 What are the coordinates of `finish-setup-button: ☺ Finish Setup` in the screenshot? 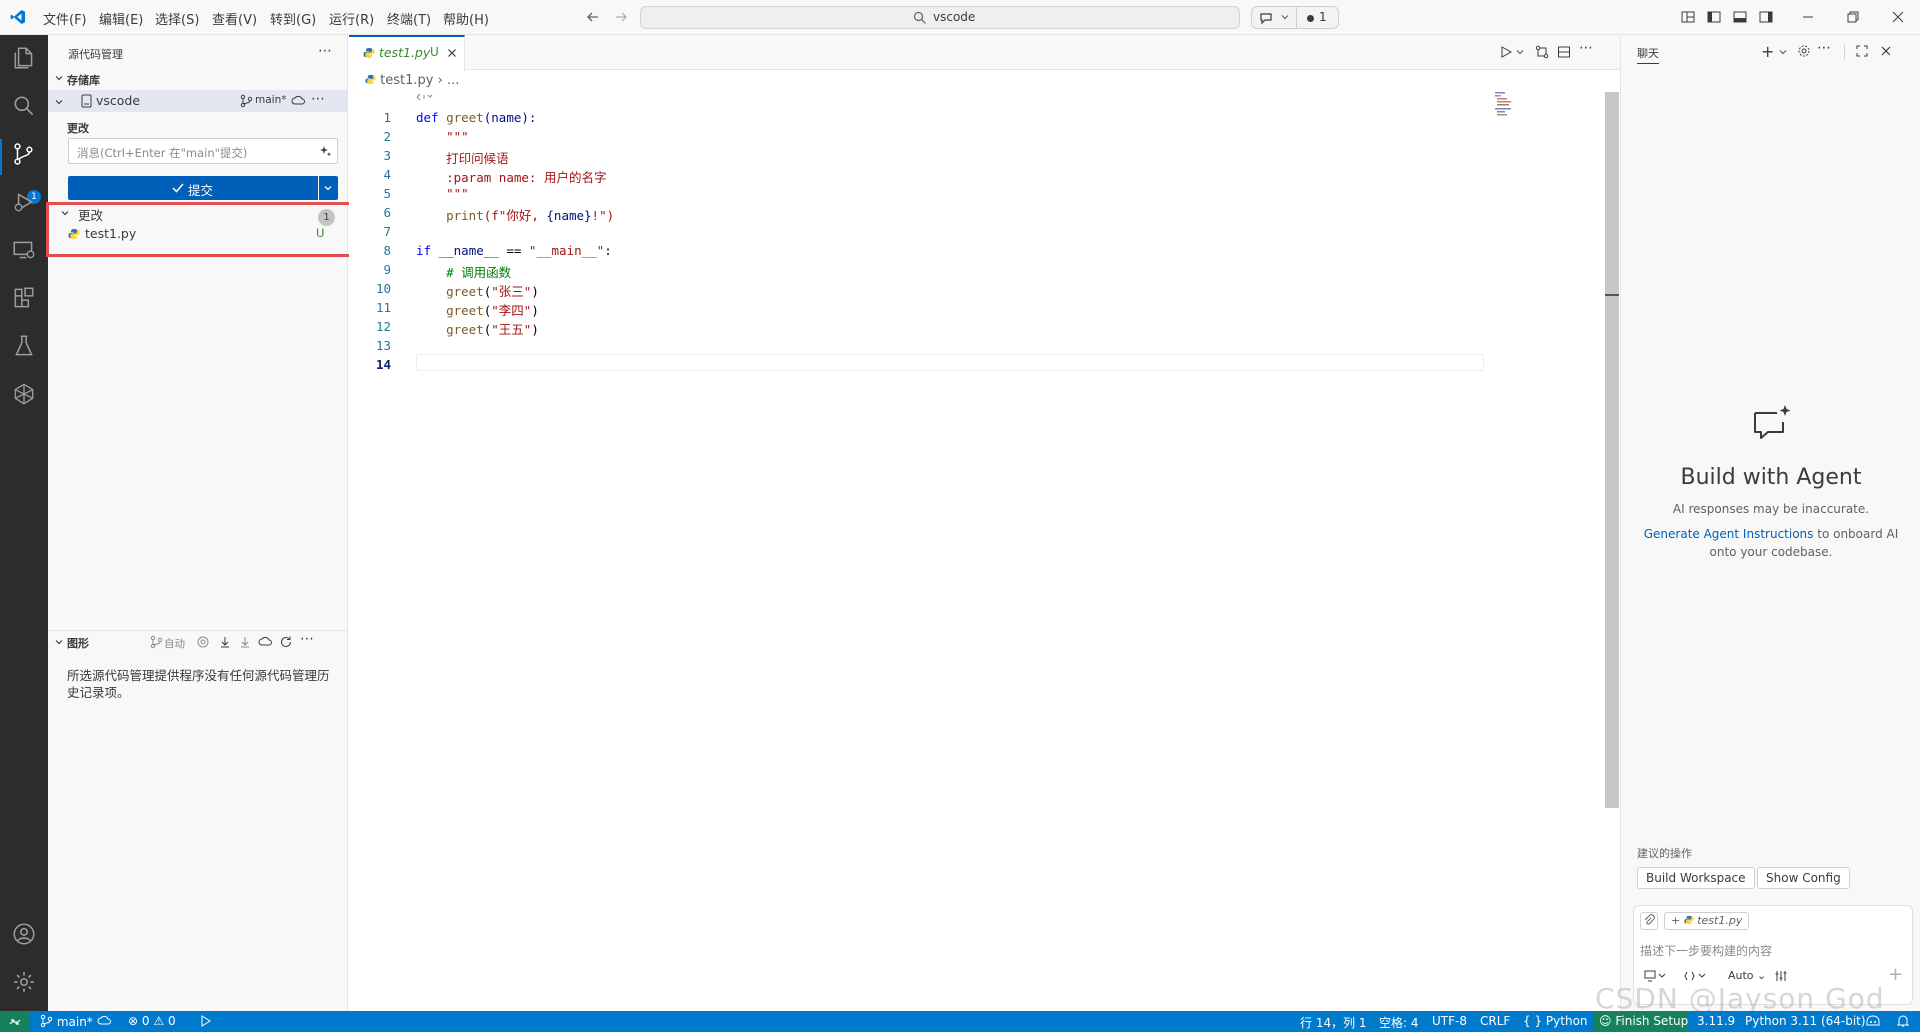 It's located at (1640, 1021).